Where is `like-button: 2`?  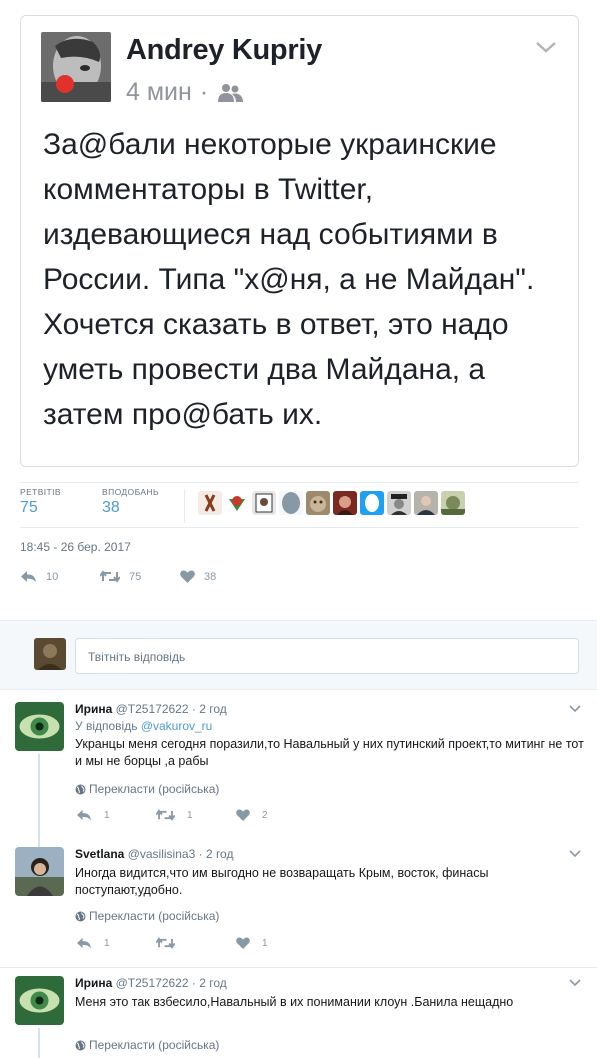 like-button: 2 is located at coordinates (276, 815).